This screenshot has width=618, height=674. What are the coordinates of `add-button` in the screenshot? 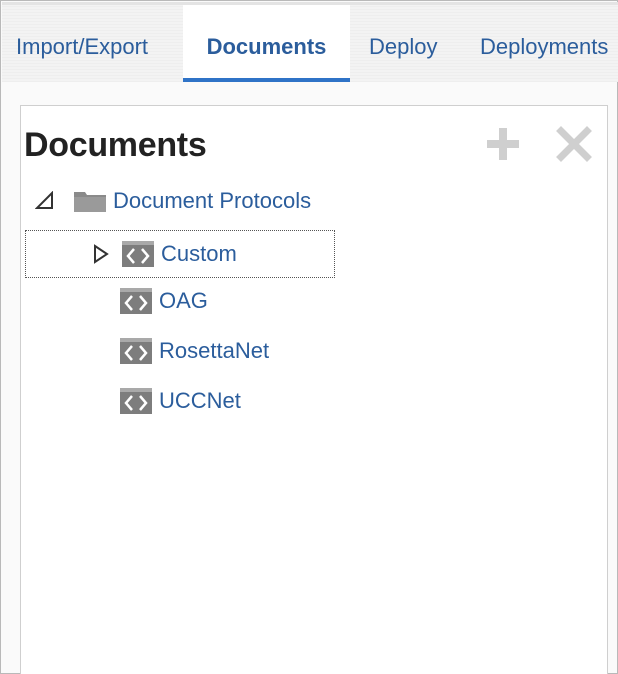 It's located at (503, 144).